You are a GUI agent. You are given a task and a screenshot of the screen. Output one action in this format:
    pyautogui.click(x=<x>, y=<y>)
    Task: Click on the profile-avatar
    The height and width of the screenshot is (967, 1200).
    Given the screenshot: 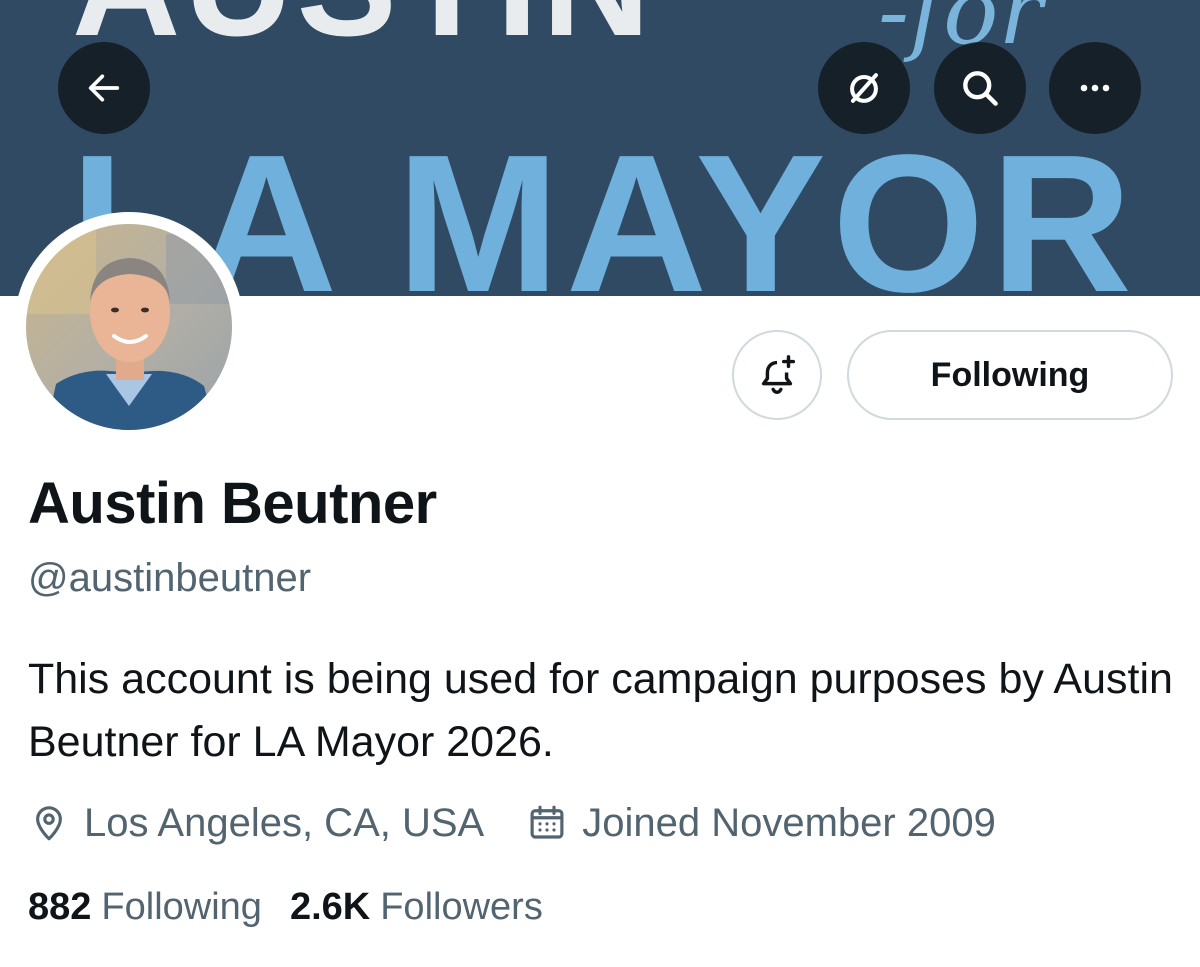 What is the action you would take?
    pyautogui.click(x=129, y=327)
    